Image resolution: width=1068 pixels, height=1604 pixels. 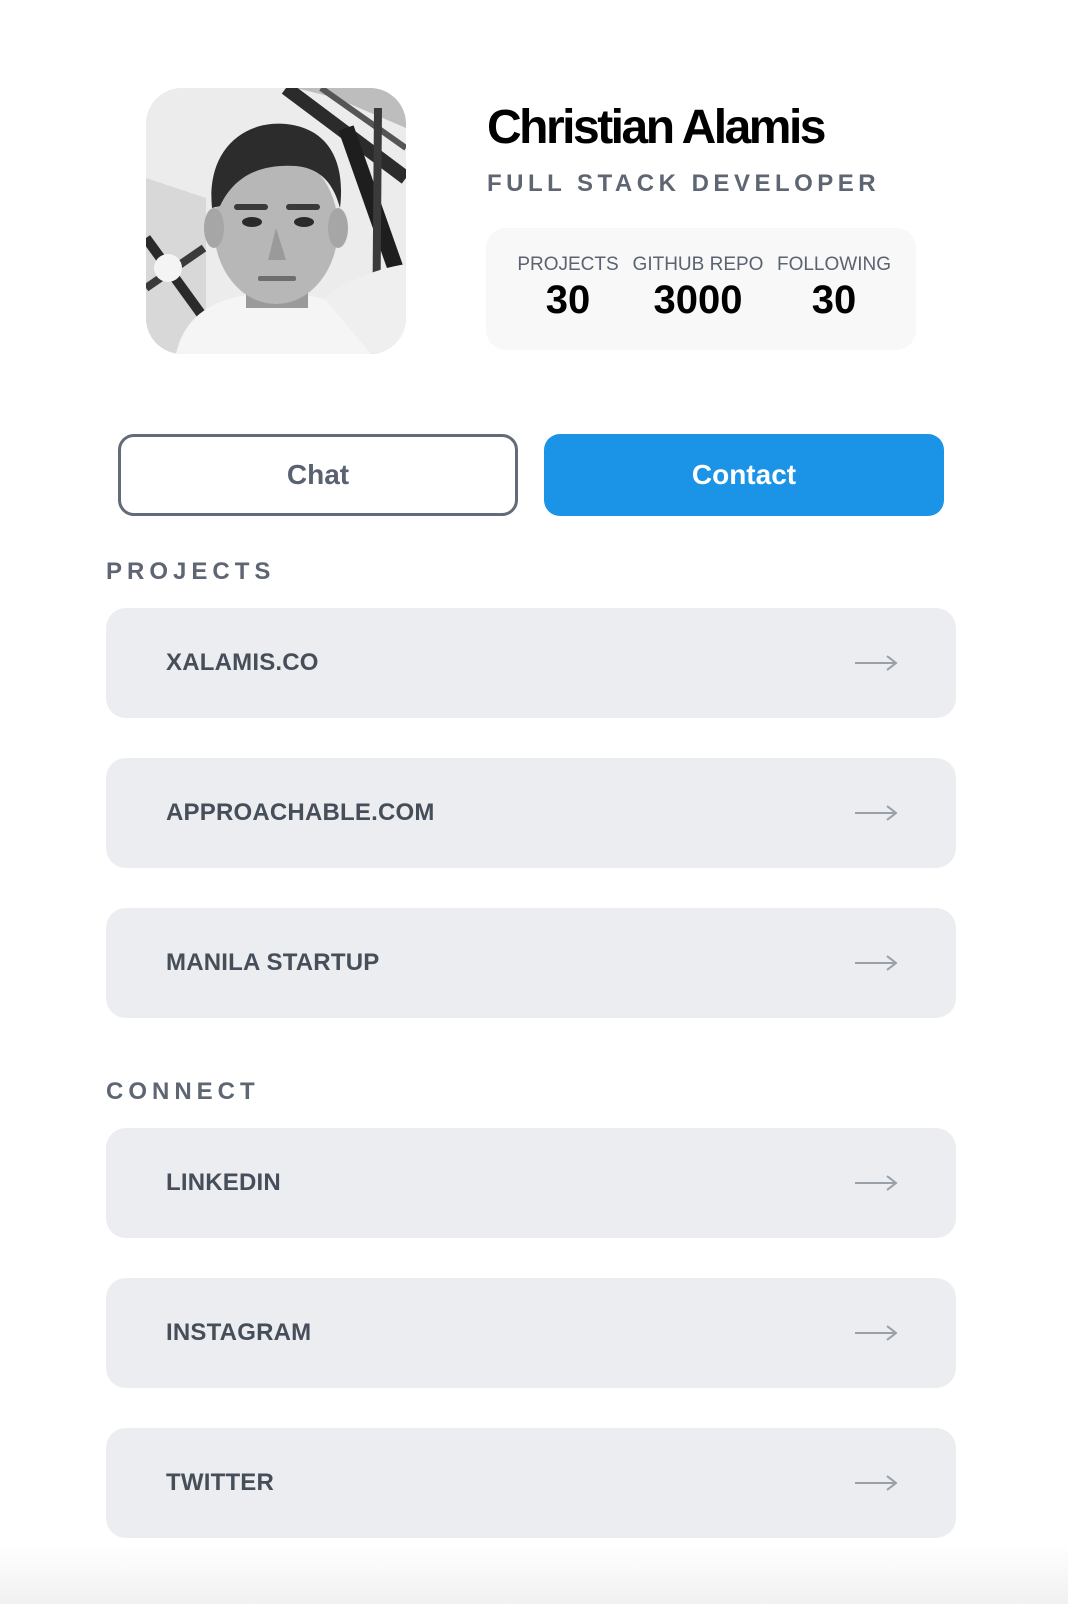 I want to click on link-label: TWITTER, so click(x=220, y=1482).